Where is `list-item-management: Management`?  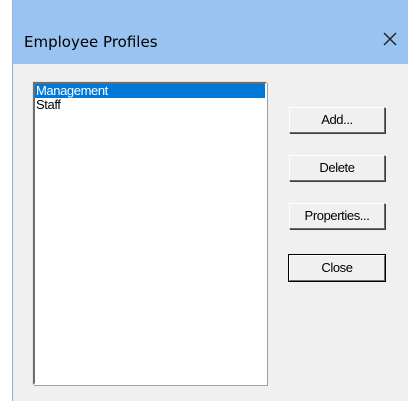
list-item-management: Management is located at coordinates (150, 91).